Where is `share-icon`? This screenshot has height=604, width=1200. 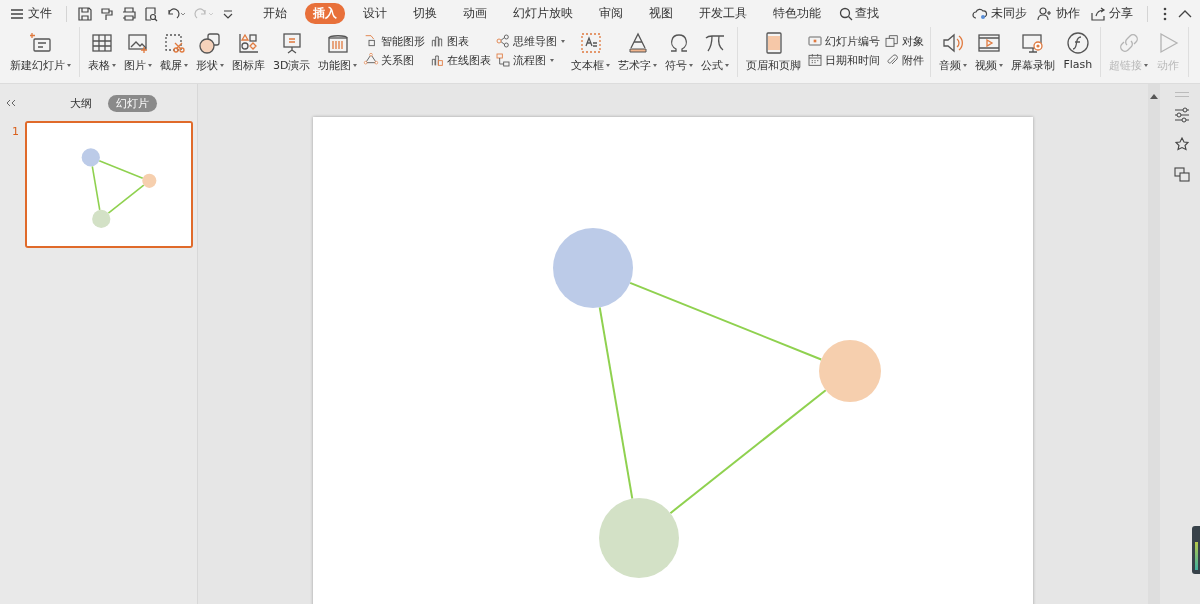
share-icon is located at coordinates (1098, 13).